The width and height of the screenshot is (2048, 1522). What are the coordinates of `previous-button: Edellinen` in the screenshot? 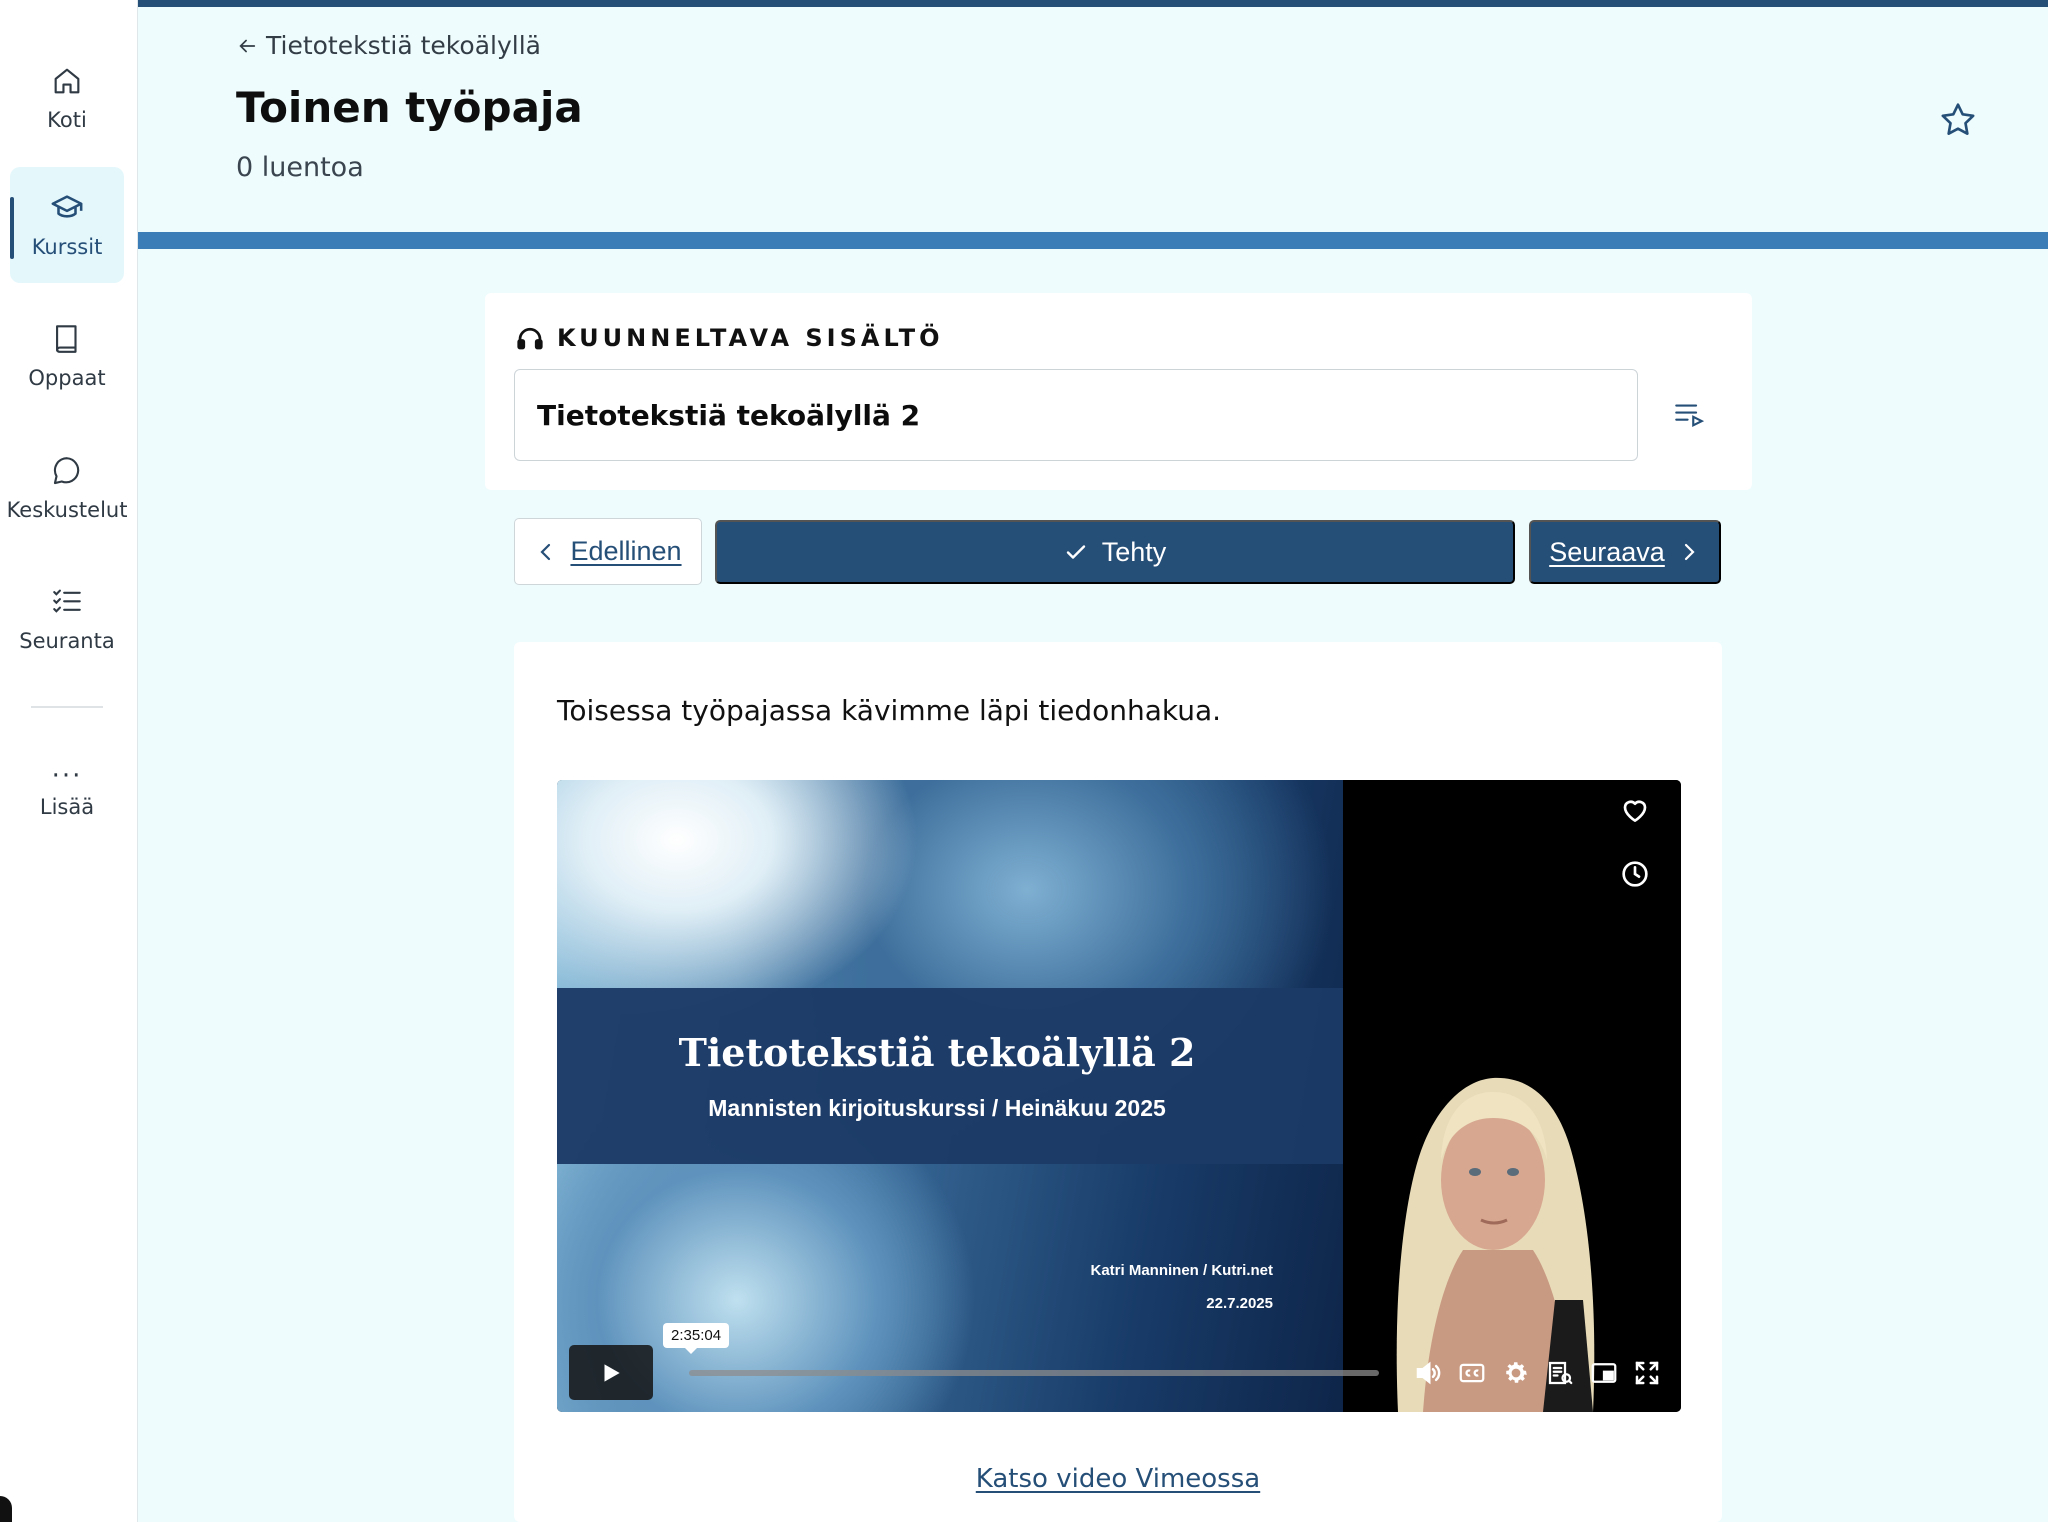 It's located at (608, 551).